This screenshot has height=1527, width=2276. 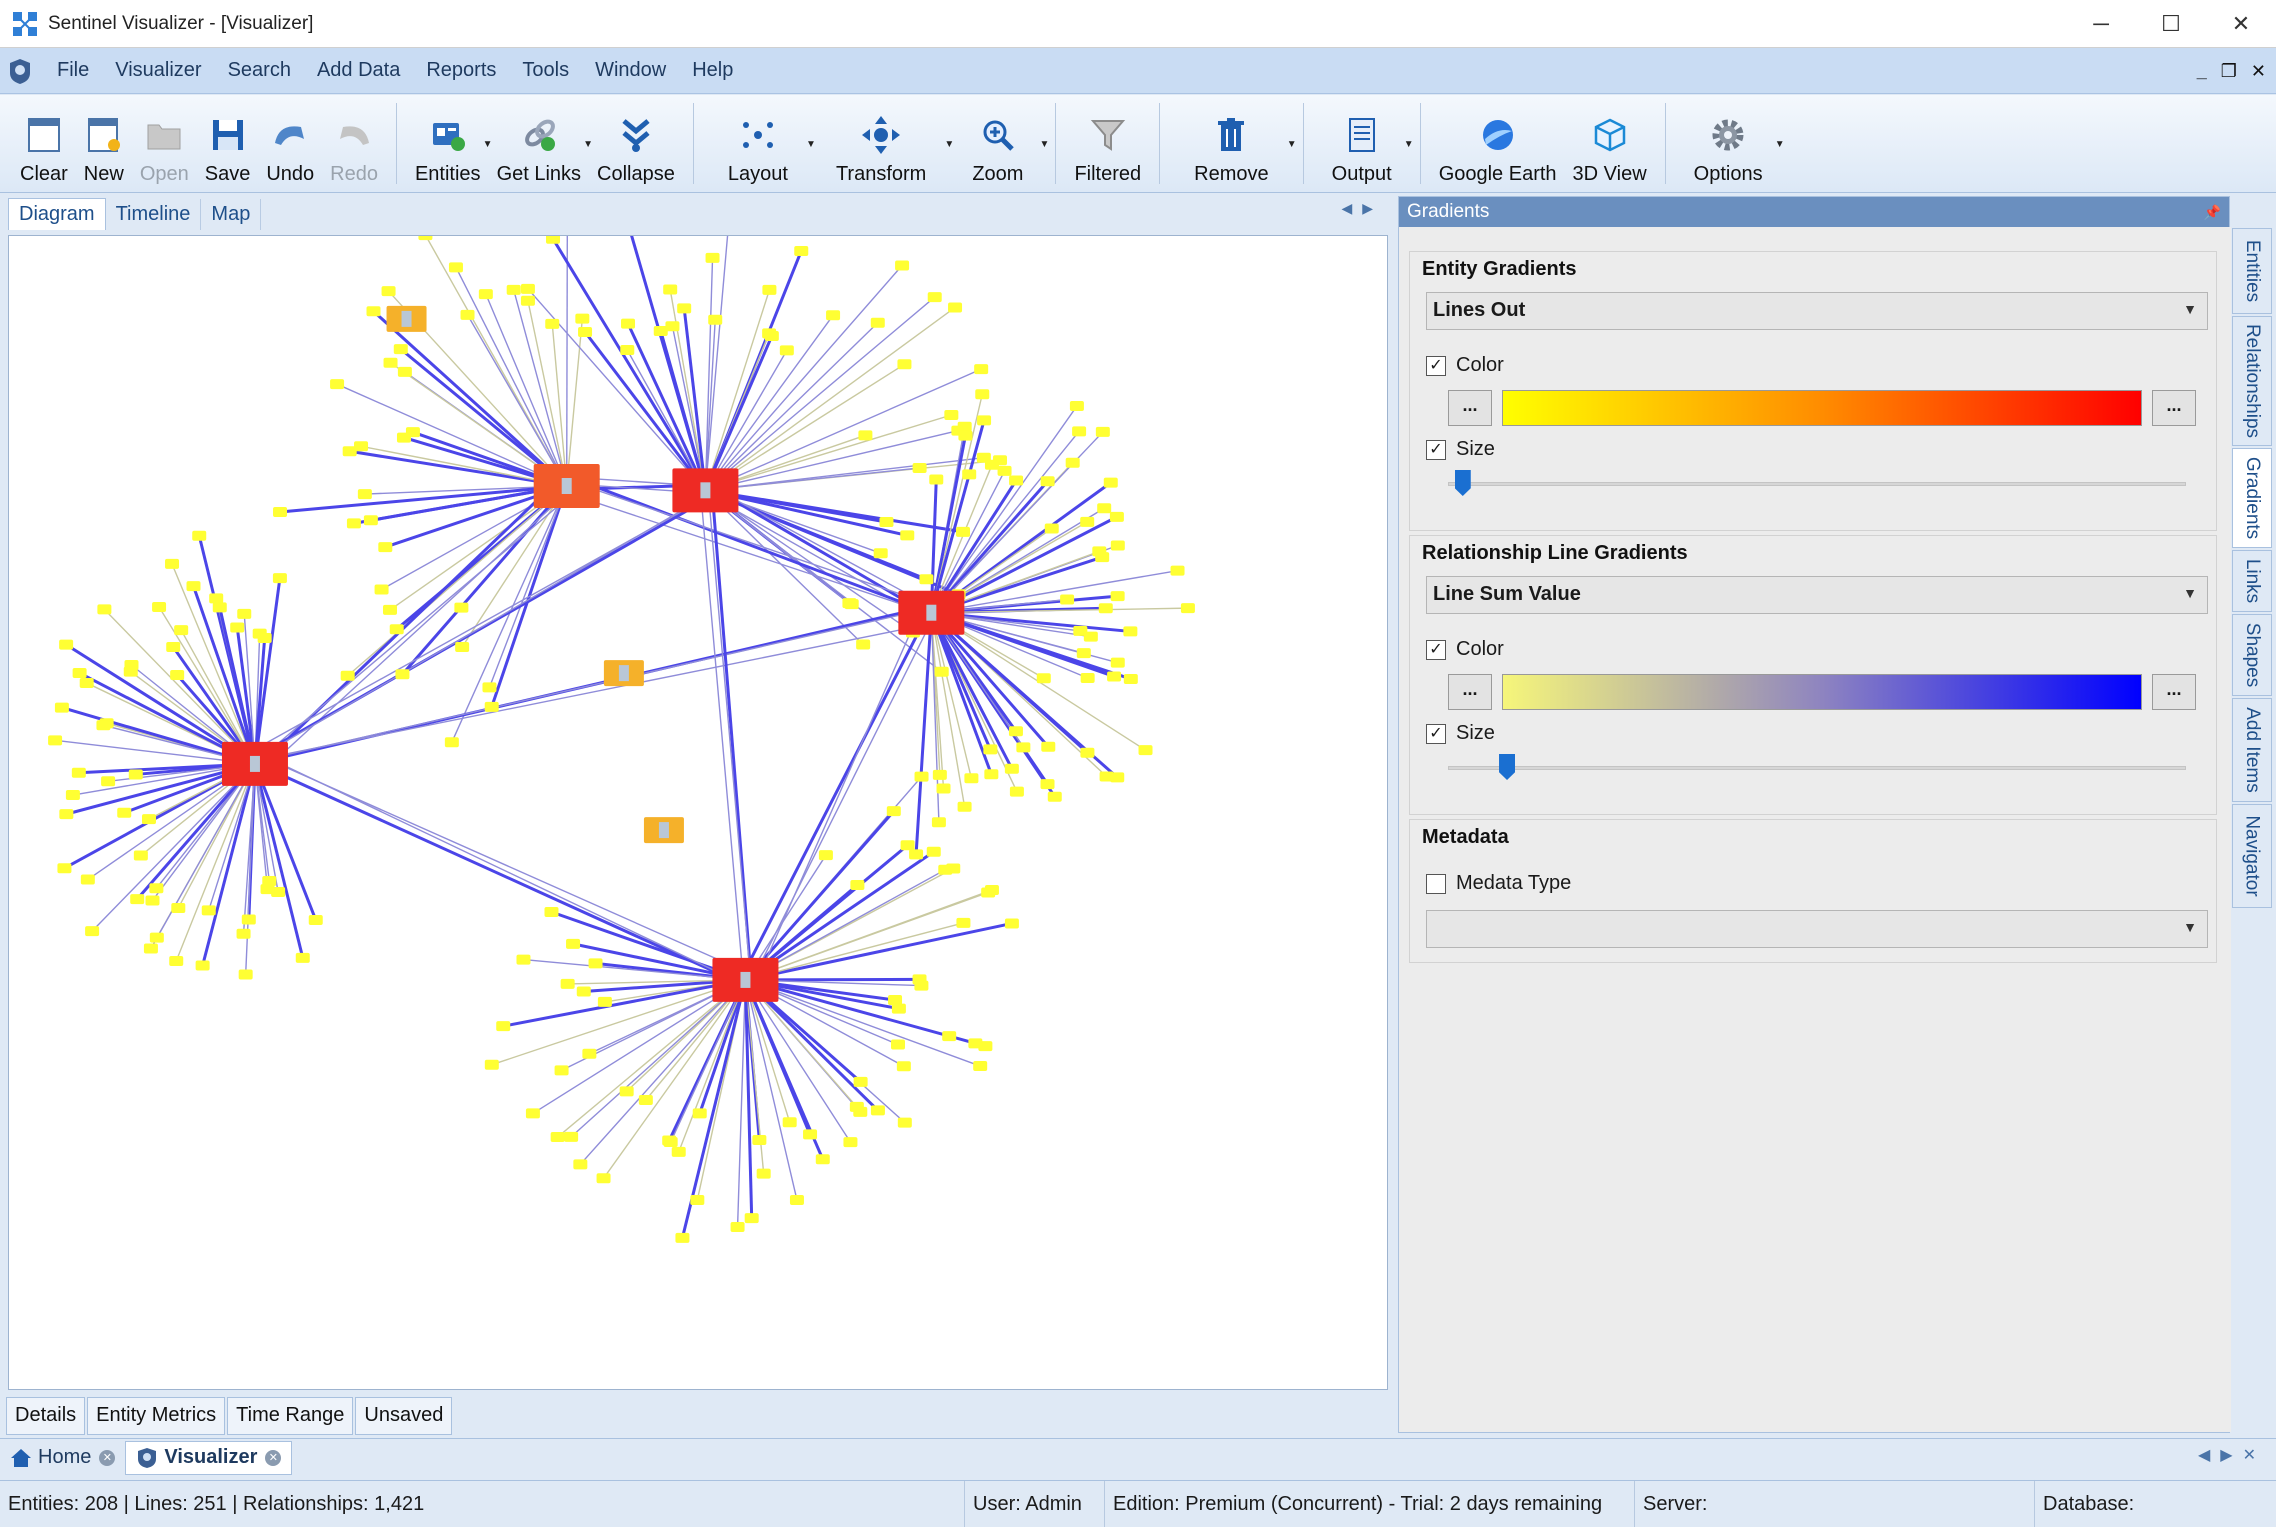 I want to click on tab-unsaved: Unsaved, so click(x=404, y=1416).